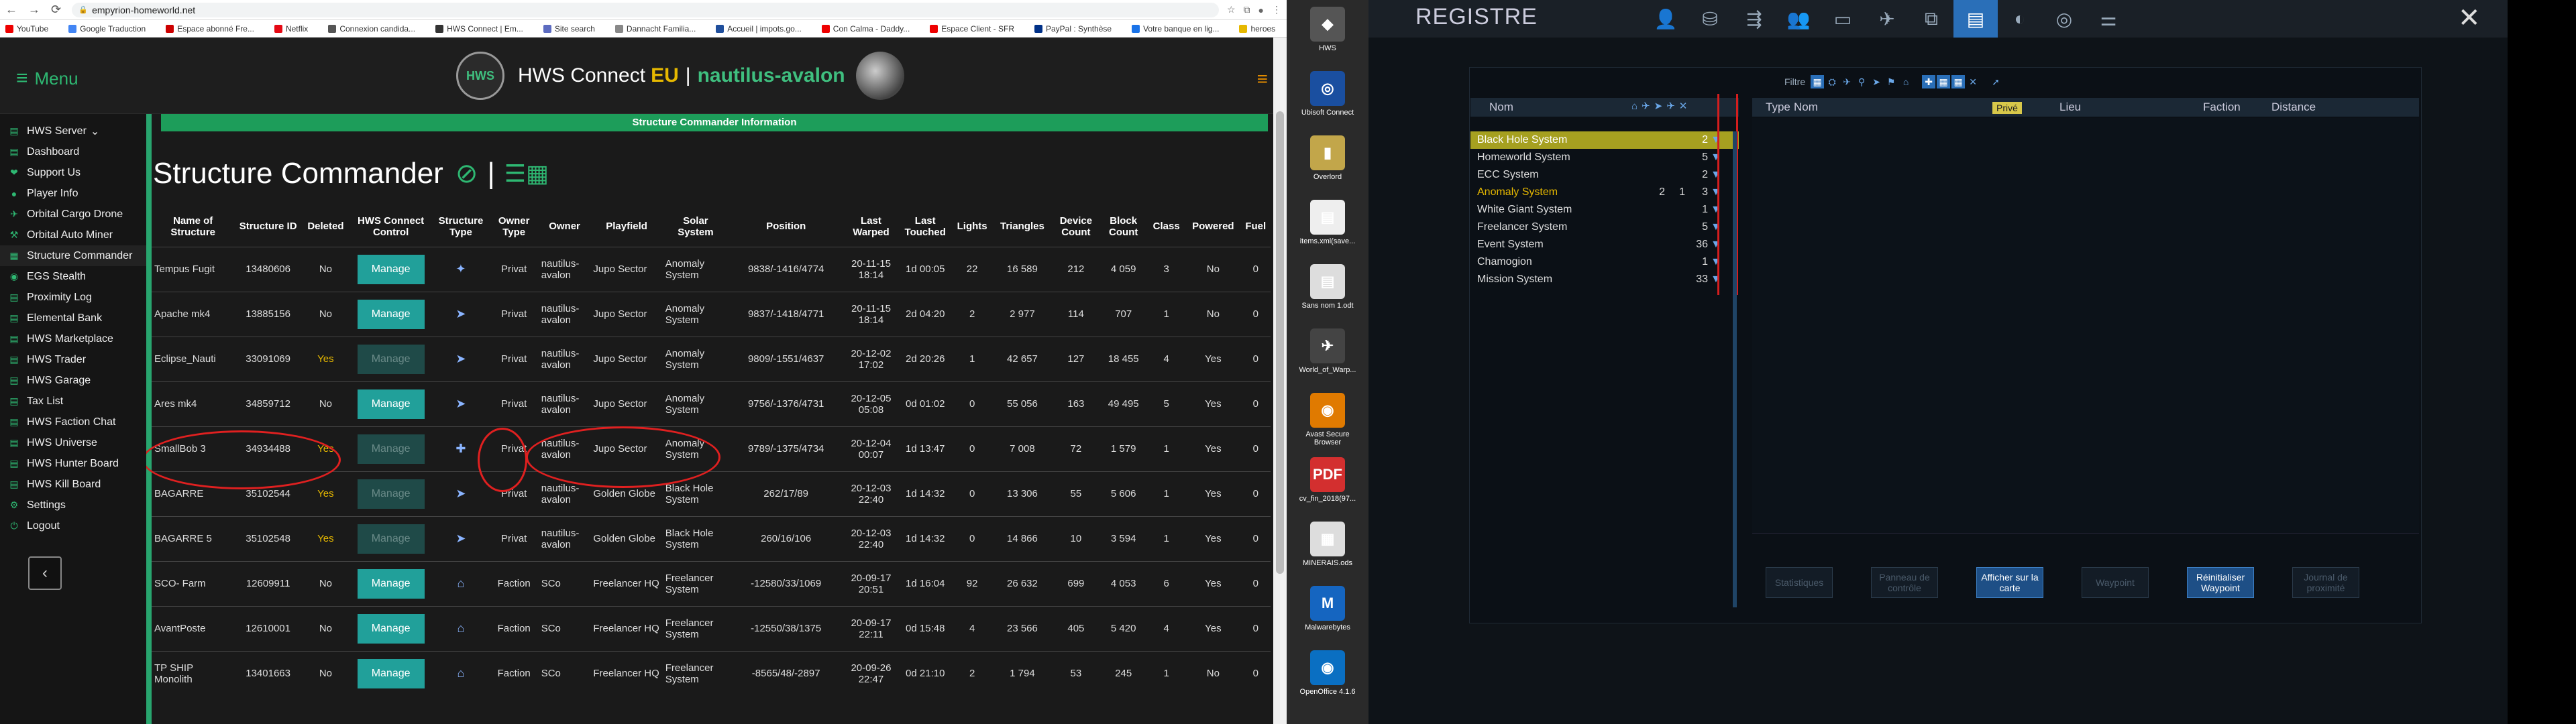  What do you see at coordinates (391, 227) in the screenshot?
I see `column-header: HWS Connect Control` at bounding box center [391, 227].